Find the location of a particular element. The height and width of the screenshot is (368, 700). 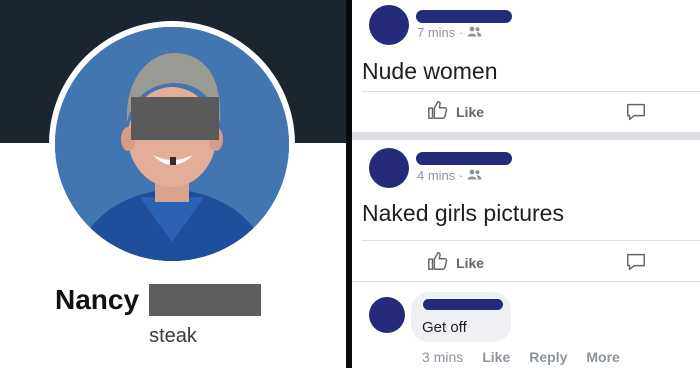

comment-author-name-redacted is located at coordinates (463, 304).